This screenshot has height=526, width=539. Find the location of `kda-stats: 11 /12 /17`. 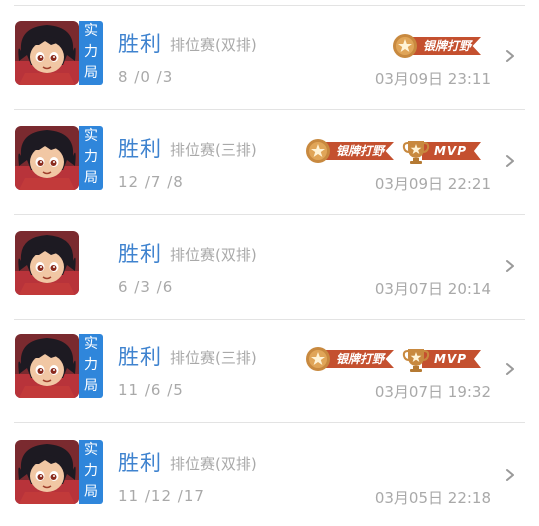

kda-stats: 11 /12 /17 is located at coordinates (161, 496).